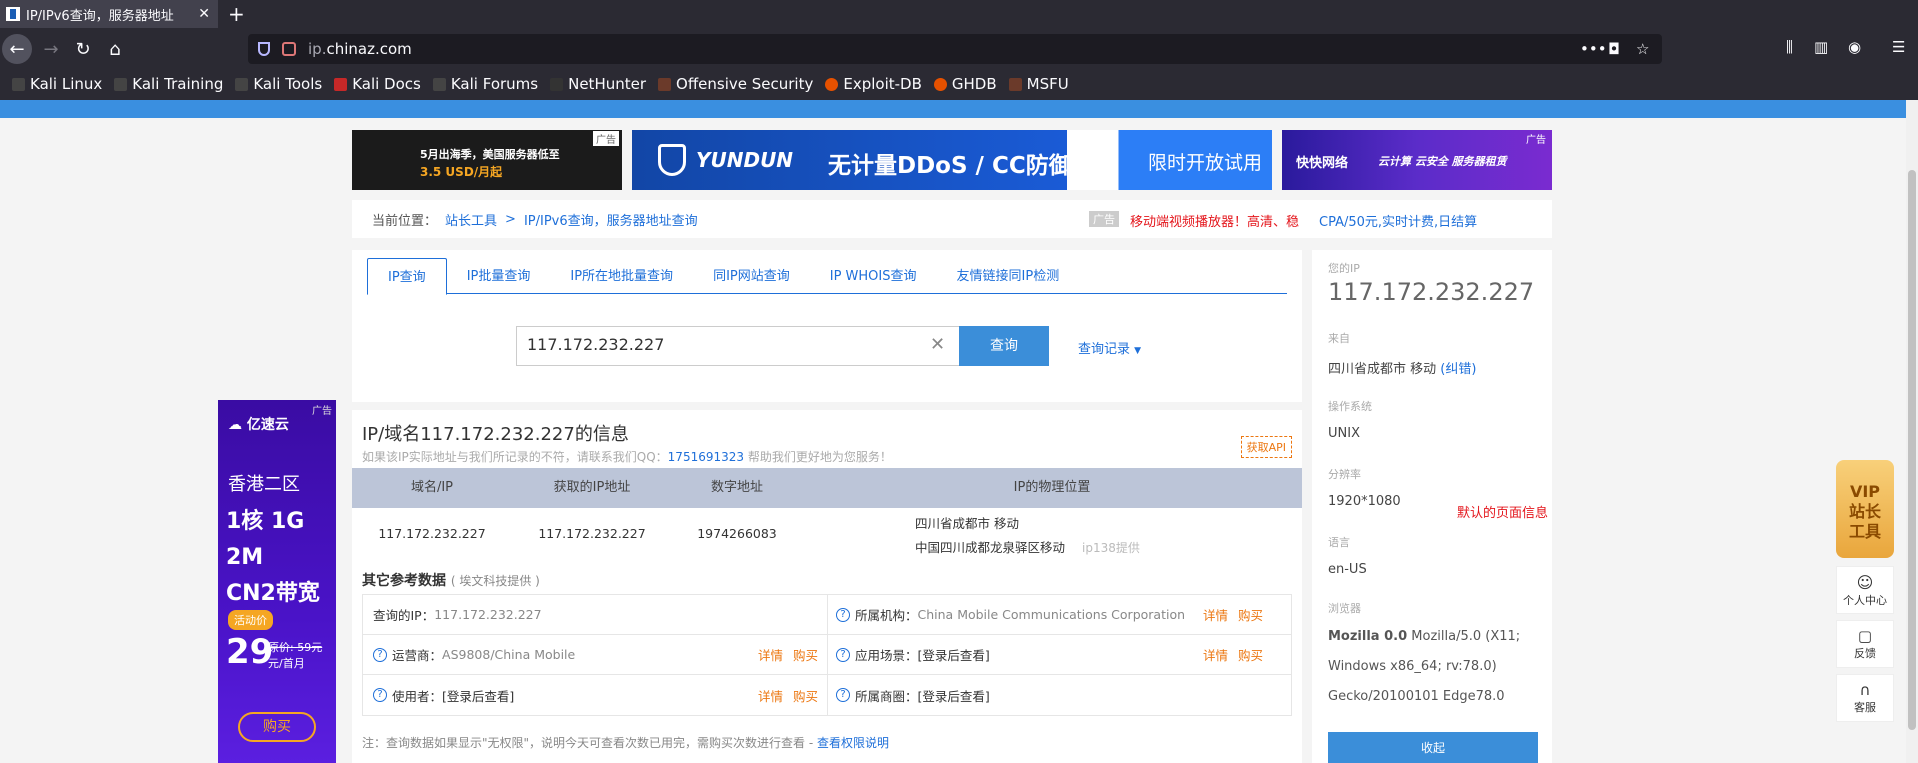  What do you see at coordinates (57, 84) in the screenshot?
I see `bookmark-kali-linux: Kali Linux` at bounding box center [57, 84].